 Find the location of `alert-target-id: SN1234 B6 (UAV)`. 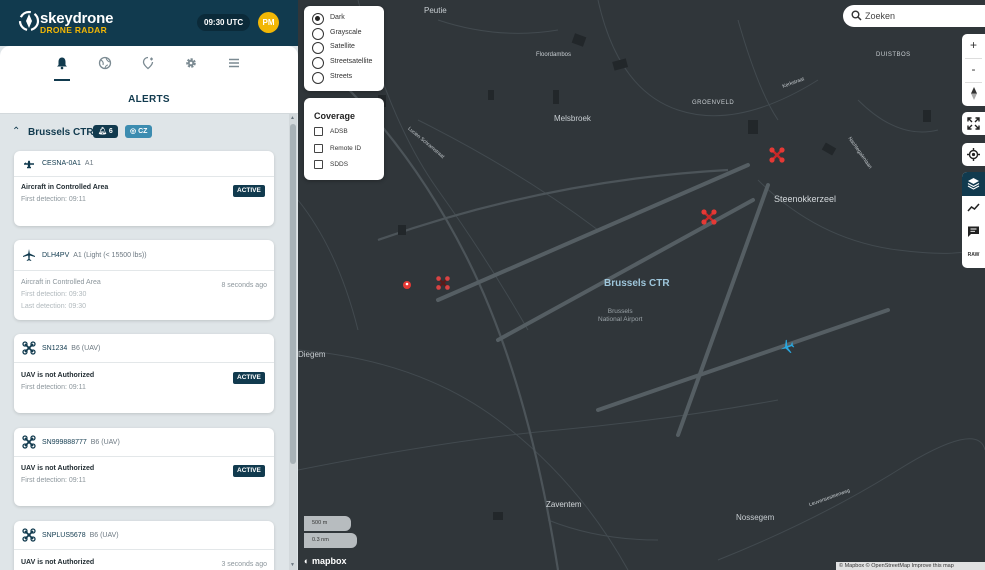

alert-target-id: SN1234 B6 (UAV) is located at coordinates (71, 348).